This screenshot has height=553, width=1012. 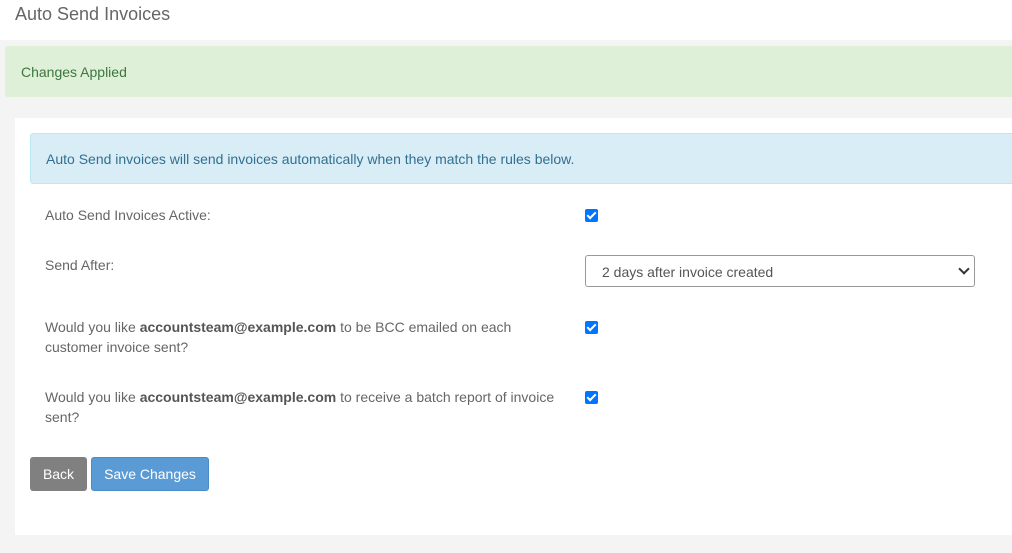 What do you see at coordinates (150, 474) in the screenshot?
I see `save-changes-button: Save Changes` at bounding box center [150, 474].